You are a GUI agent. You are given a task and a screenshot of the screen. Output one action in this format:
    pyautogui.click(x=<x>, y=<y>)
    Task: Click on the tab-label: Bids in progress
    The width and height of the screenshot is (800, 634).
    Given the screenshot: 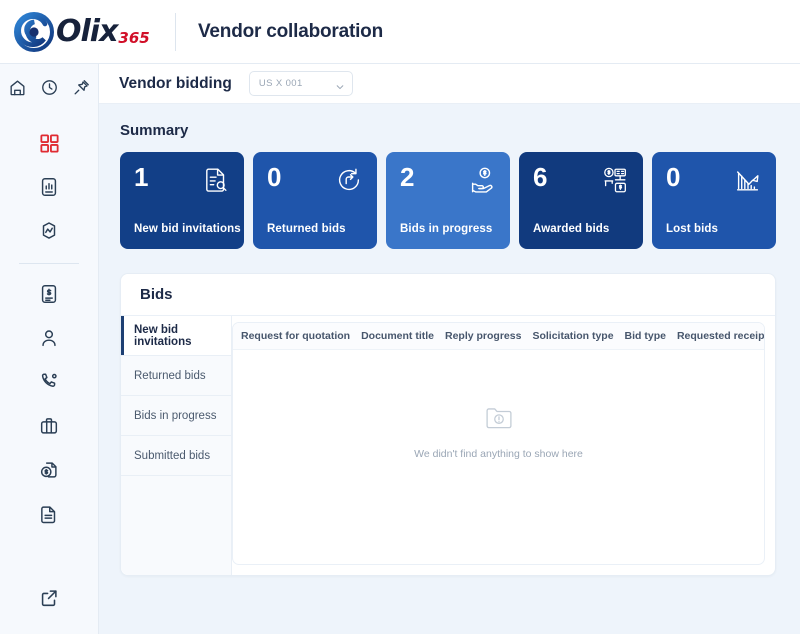 What is the action you would take?
    pyautogui.click(x=175, y=415)
    